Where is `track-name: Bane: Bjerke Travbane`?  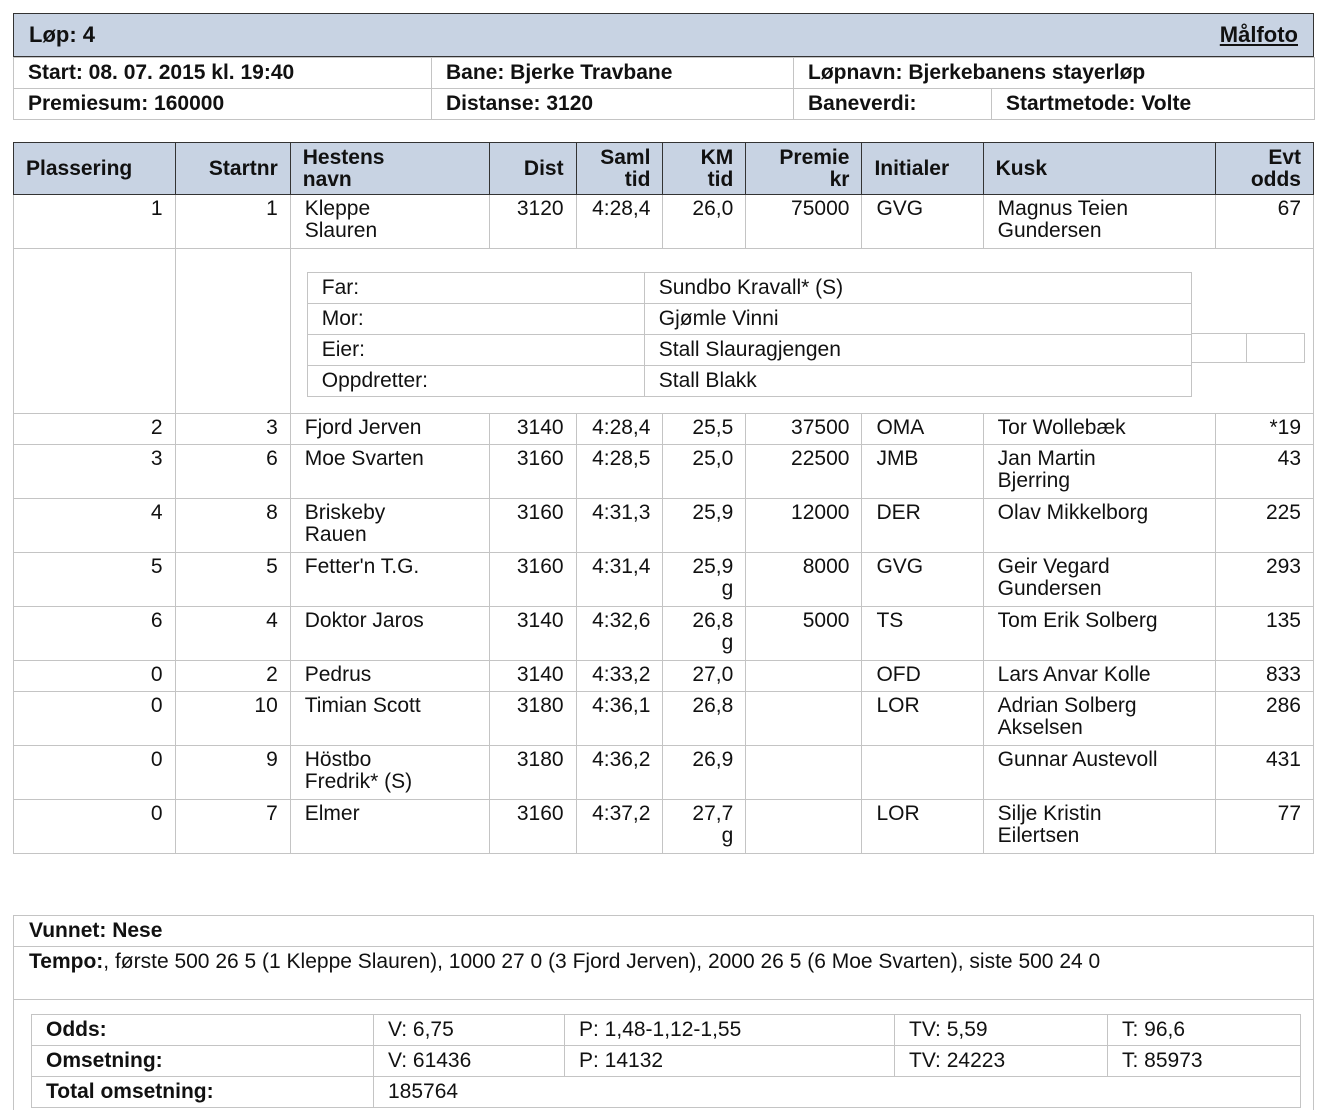 track-name: Bane: Bjerke Travbane is located at coordinates (612, 73).